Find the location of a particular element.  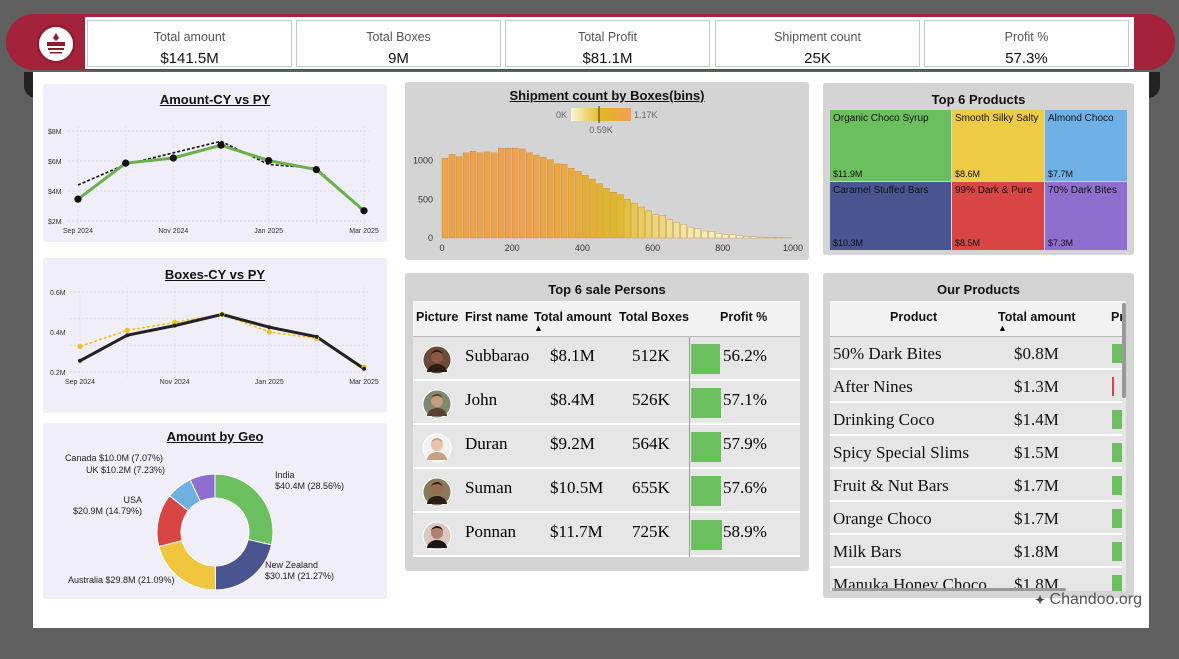

slice-label: UK $10.2M (7.23%) is located at coordinates (125, 470).